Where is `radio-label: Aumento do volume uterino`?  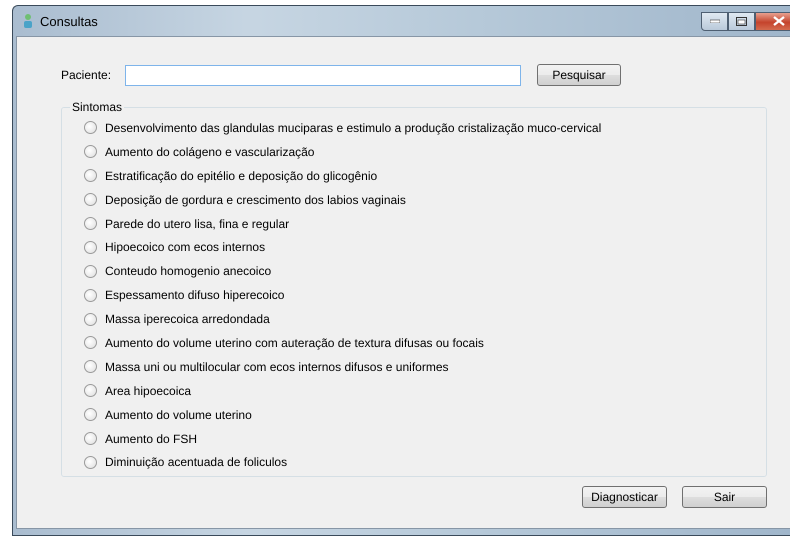
radio-label: Aumento do volume uterino is located at coordinates (178, 415).